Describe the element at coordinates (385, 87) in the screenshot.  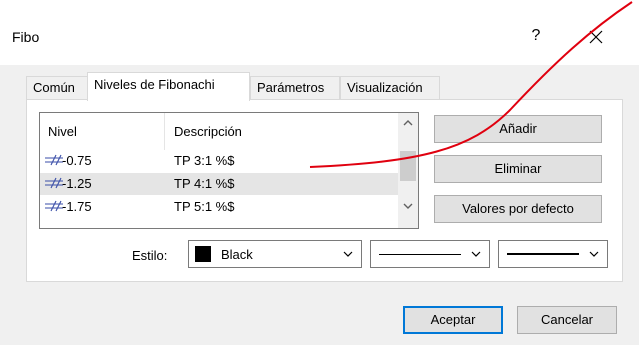
I see `tab-label: Visualización` at that location.